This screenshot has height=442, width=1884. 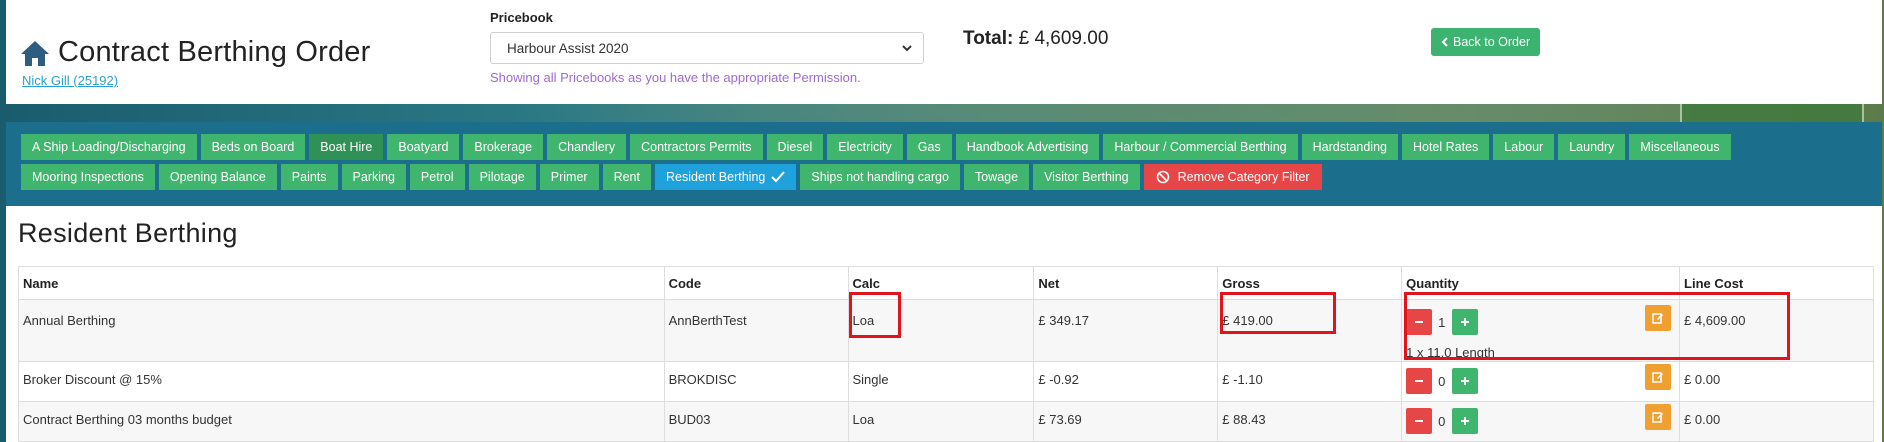 I want to click on category-chip-label: Primer, so click(x=569, y=177).